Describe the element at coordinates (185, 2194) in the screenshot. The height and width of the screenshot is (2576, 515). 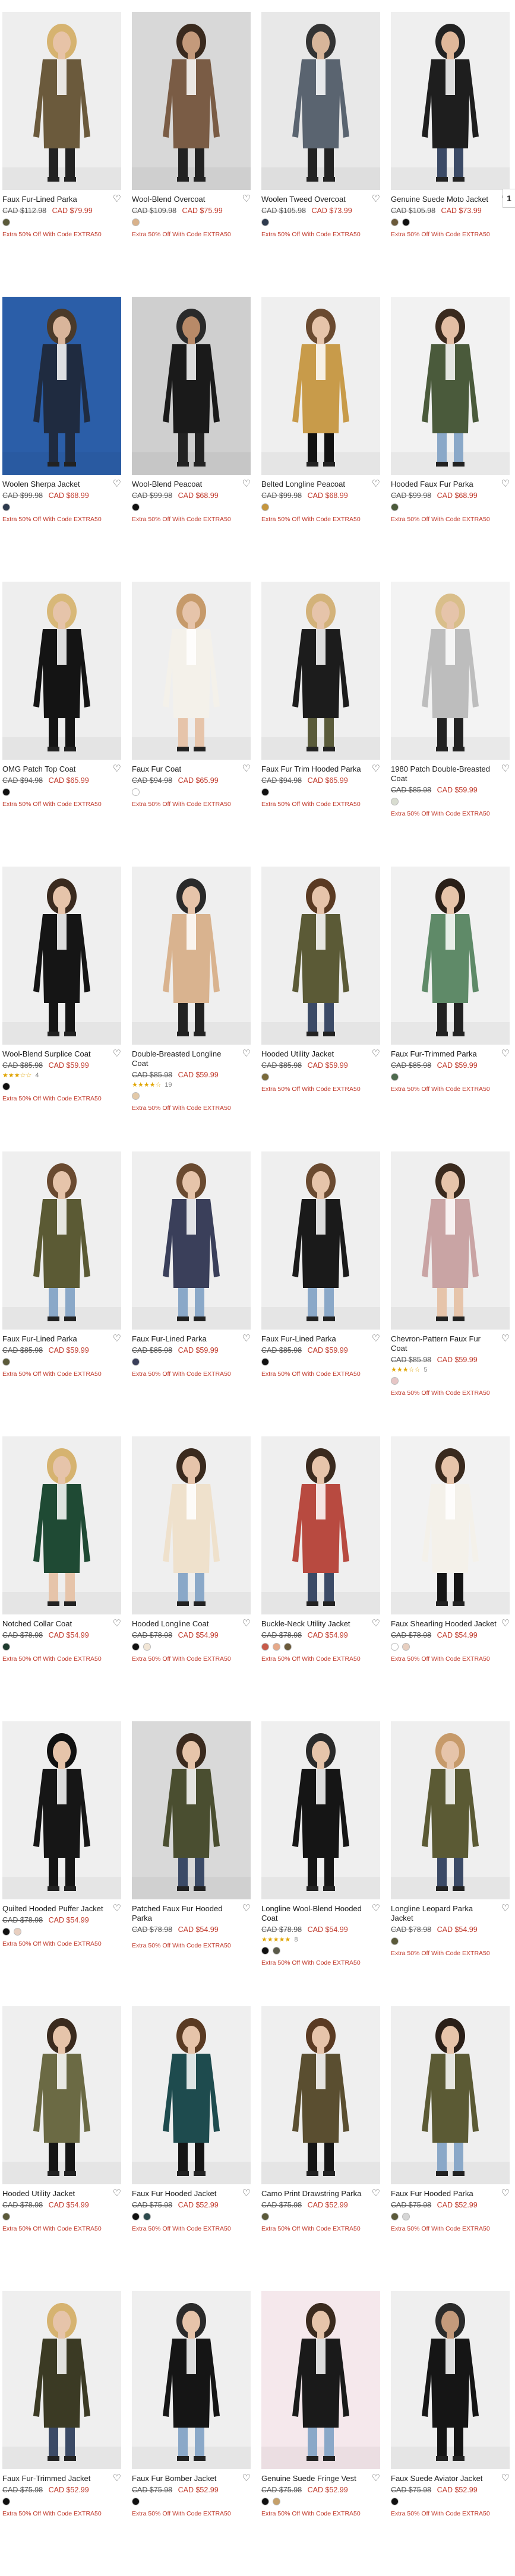
I see `product-title: Faux Fur Hooded Jacket` at that location.